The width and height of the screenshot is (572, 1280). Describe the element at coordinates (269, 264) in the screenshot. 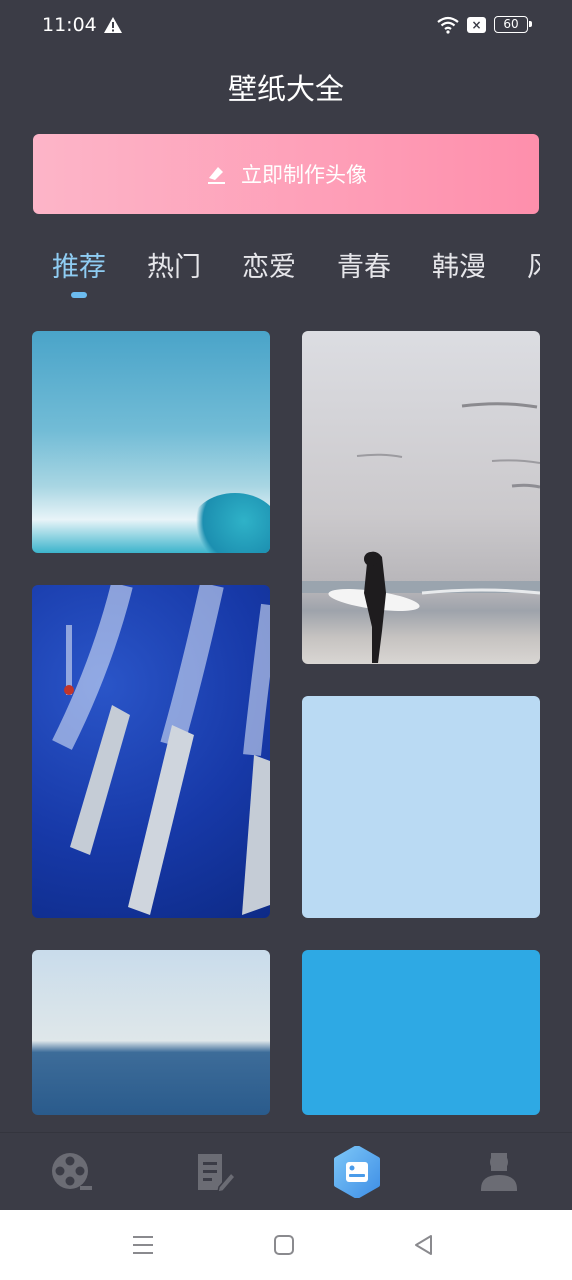

I see `tab-love: 恋爱` at that location.